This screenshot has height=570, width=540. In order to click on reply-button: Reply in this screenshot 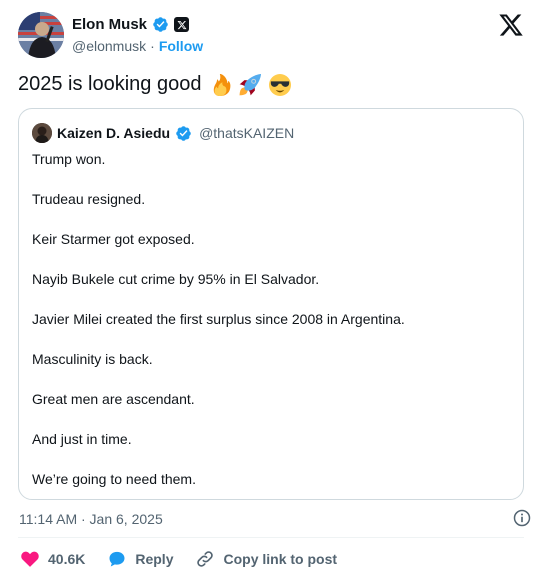, I will do `click(140, 559)`.